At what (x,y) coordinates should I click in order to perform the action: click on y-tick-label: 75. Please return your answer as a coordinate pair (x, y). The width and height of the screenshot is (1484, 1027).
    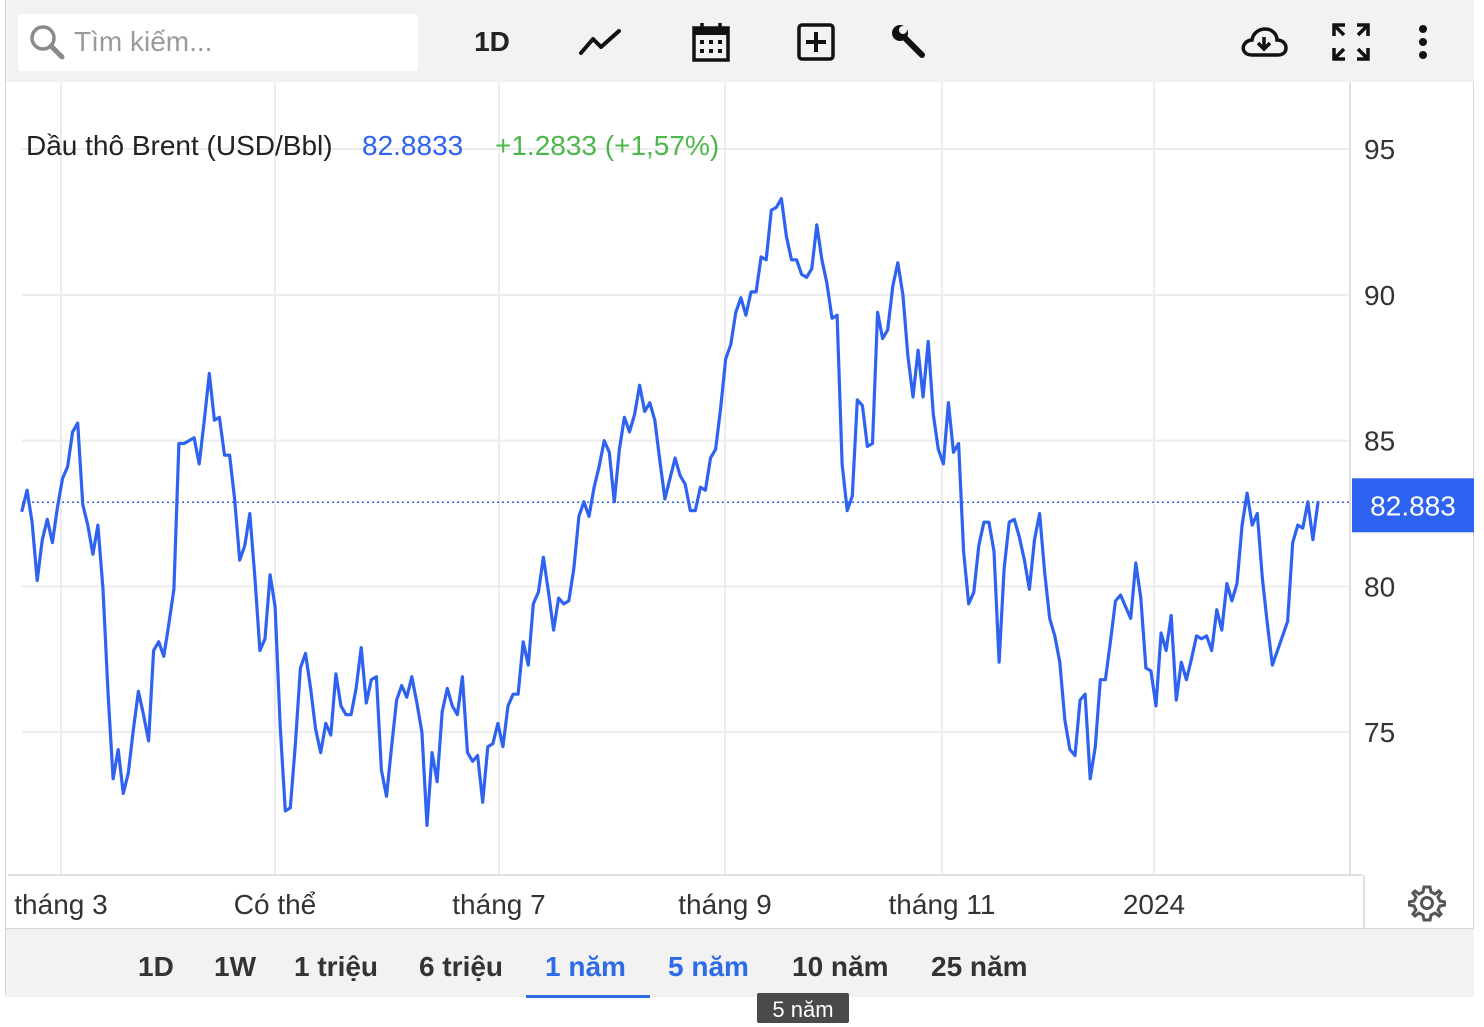
    Looking at the image, I should click on (1379, 732).